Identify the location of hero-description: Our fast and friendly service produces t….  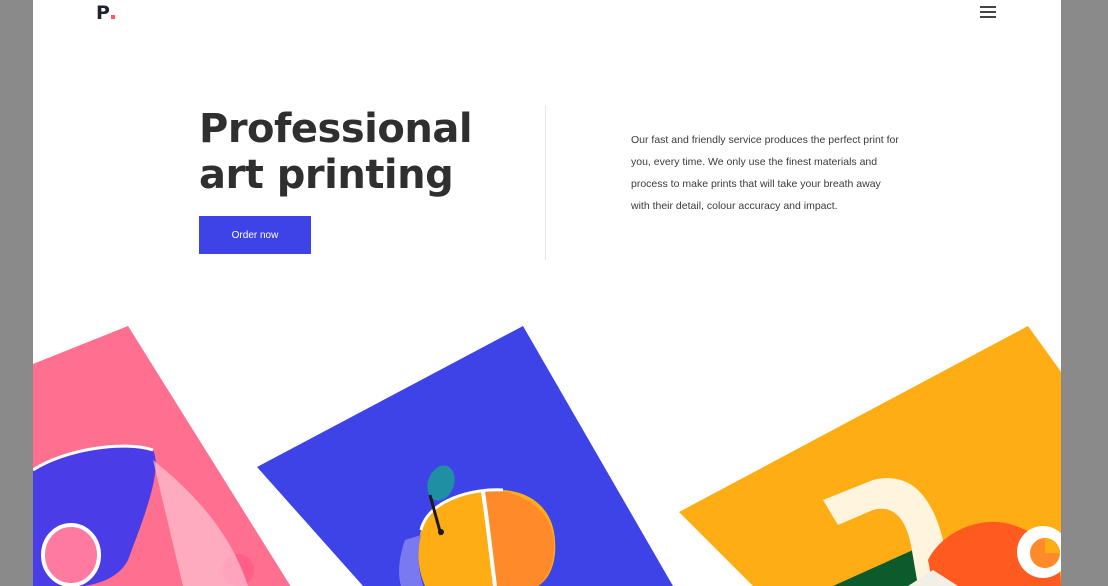
(765, 173).